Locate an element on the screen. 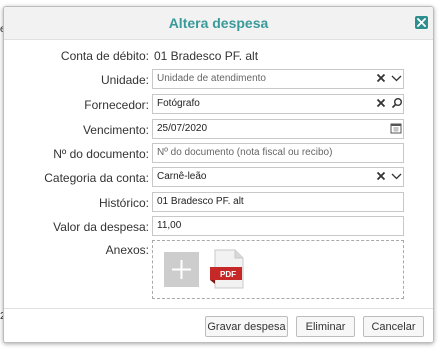 This screenshot has width=440, height=349. amount-row: Valor da despesa: 11,00 is located at coordinates (218, 226).